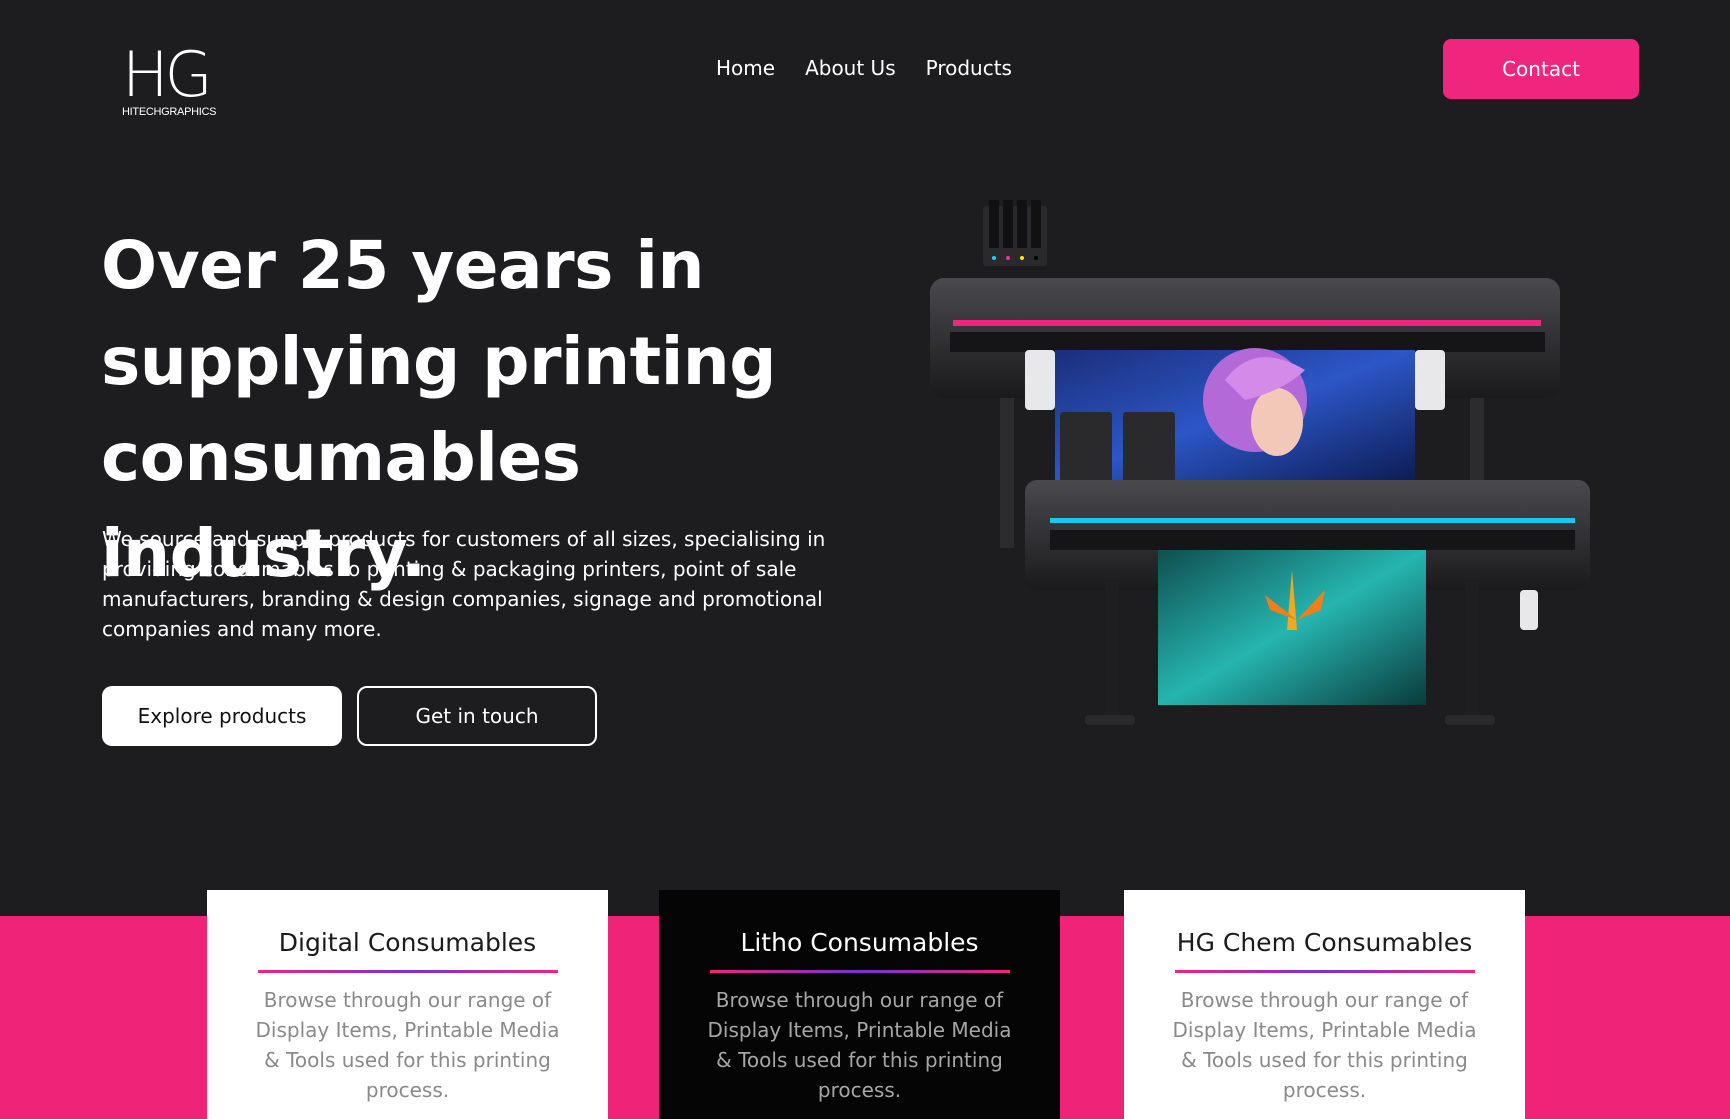 The image size is (1730, 1119). Describe the element at coordinates (745, 68) in the screenshot. I see `nav-home: Home` at that location.